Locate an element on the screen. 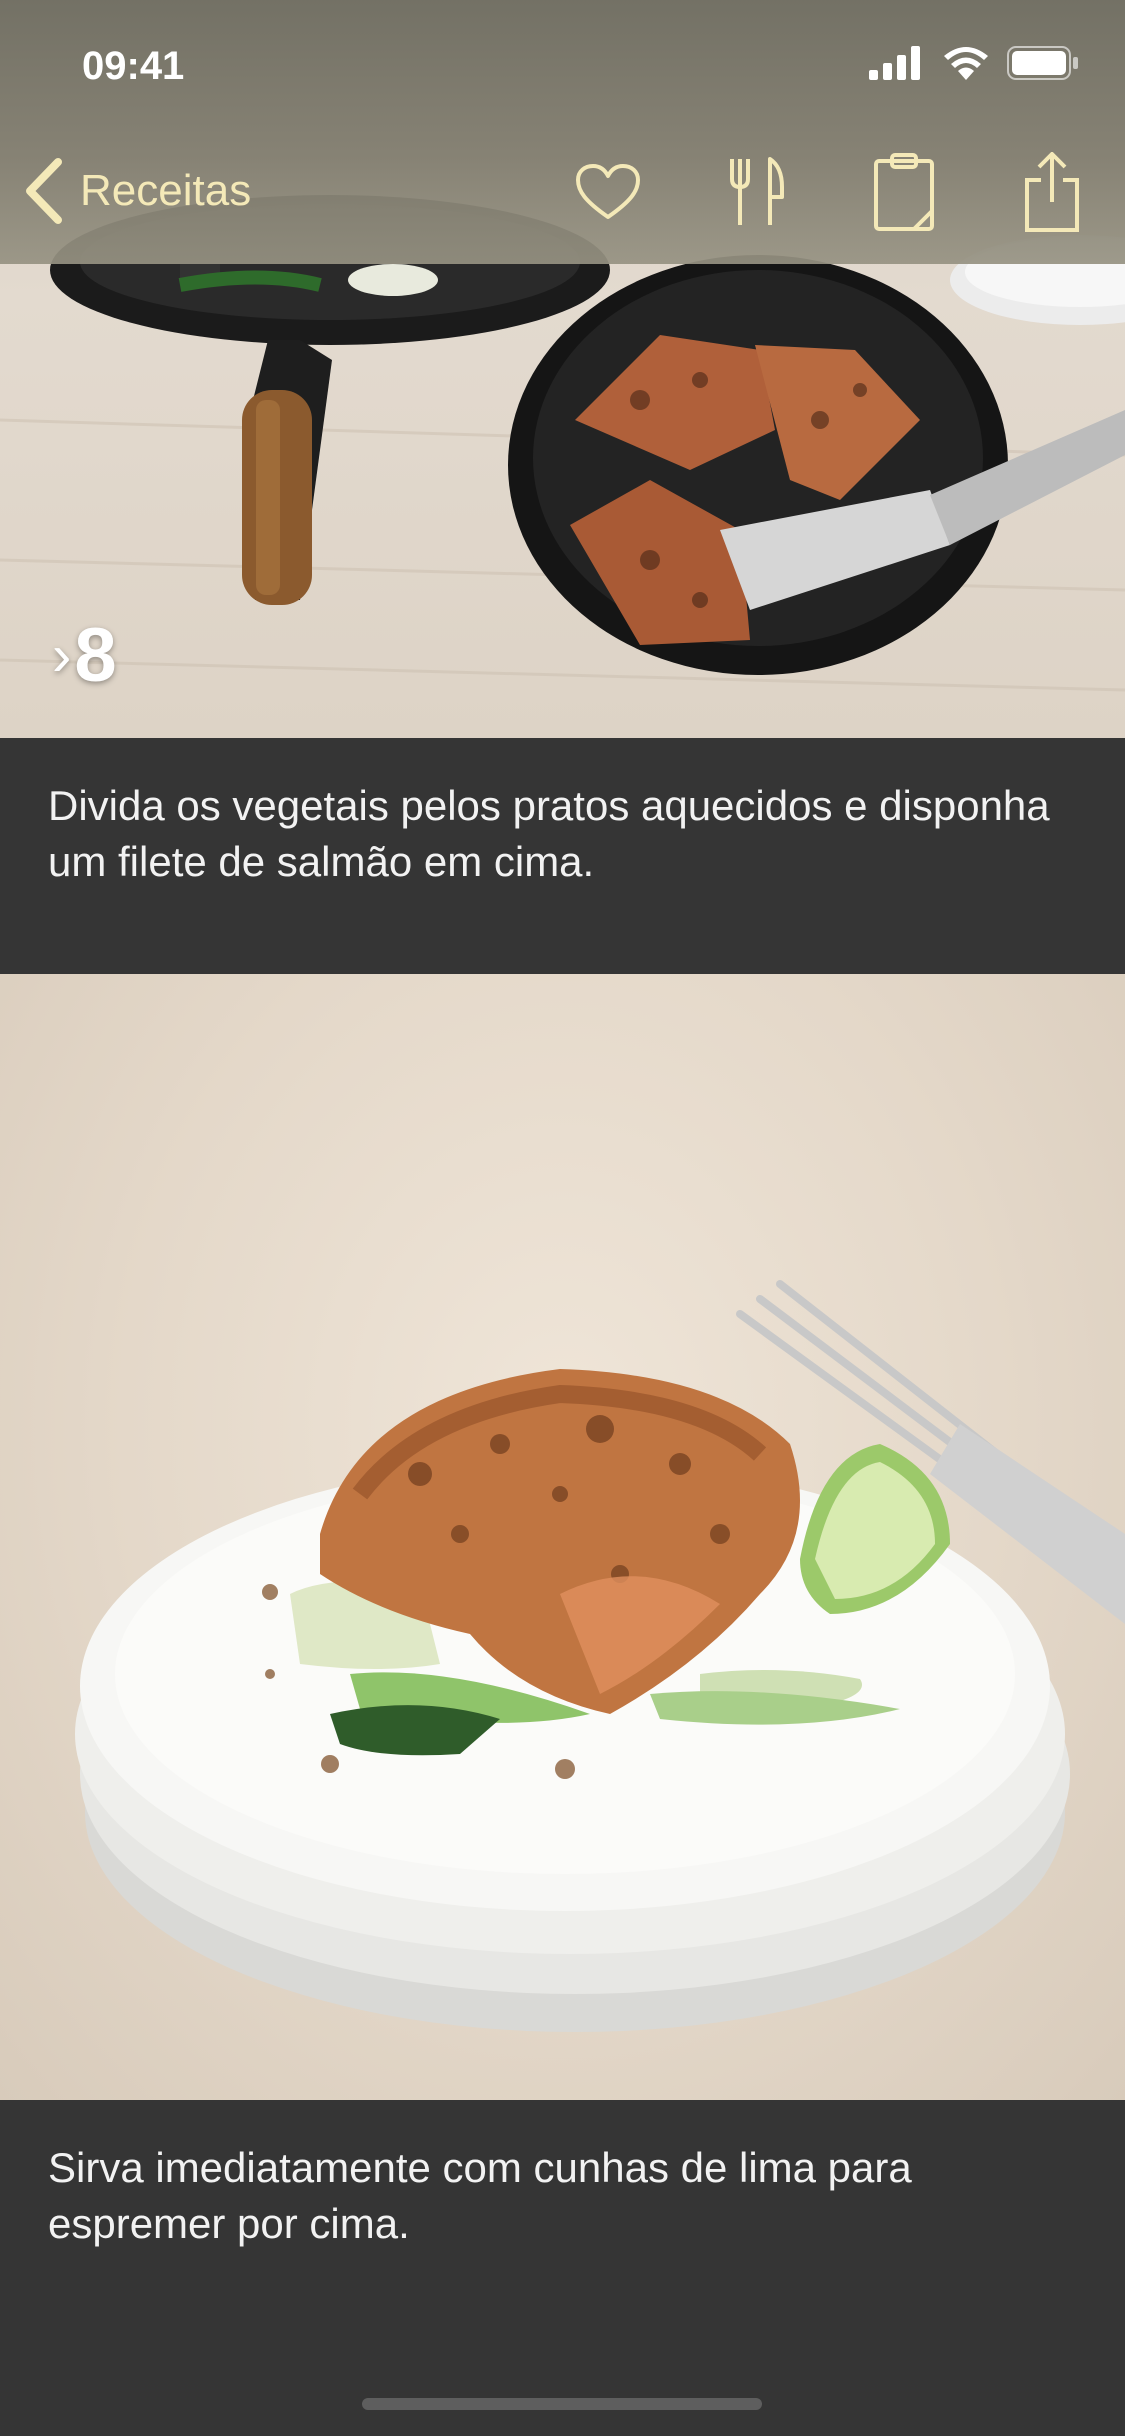 This screenshot has width=1125, height=2436. heart-icon is located at coordinates (608, 191).